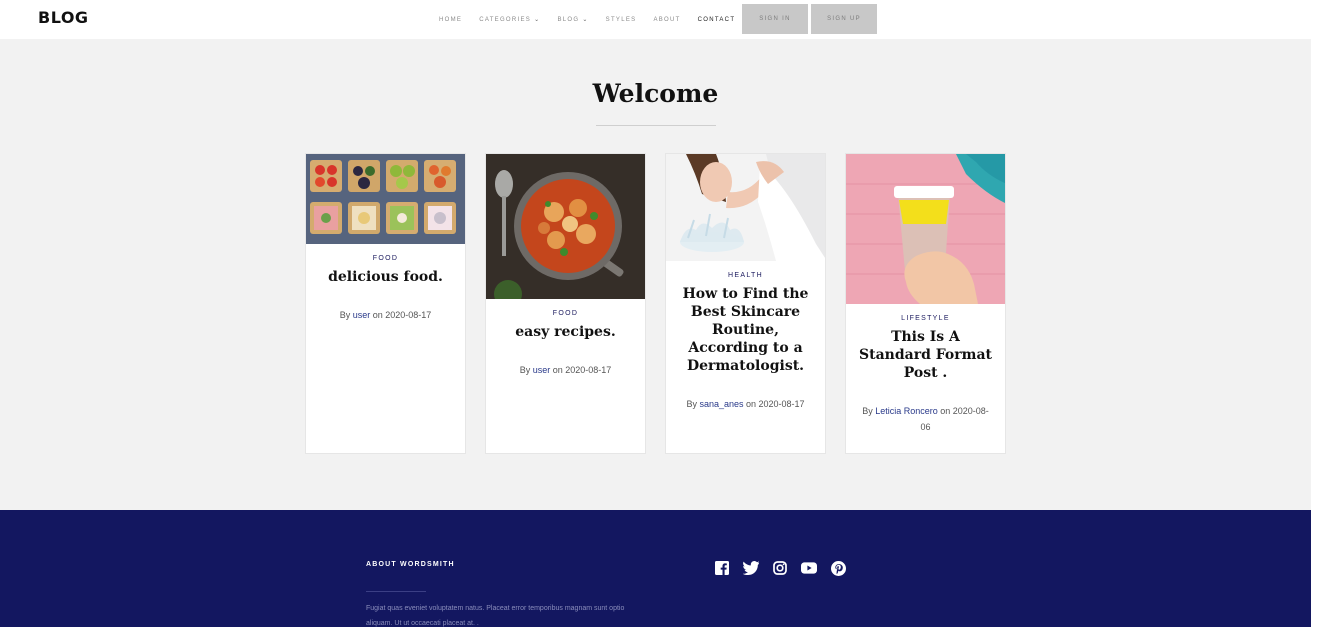 The height and width of the screenshot is (627, 1326). I want to click on sign-in-button: SIGN IN, so click(775, 19).